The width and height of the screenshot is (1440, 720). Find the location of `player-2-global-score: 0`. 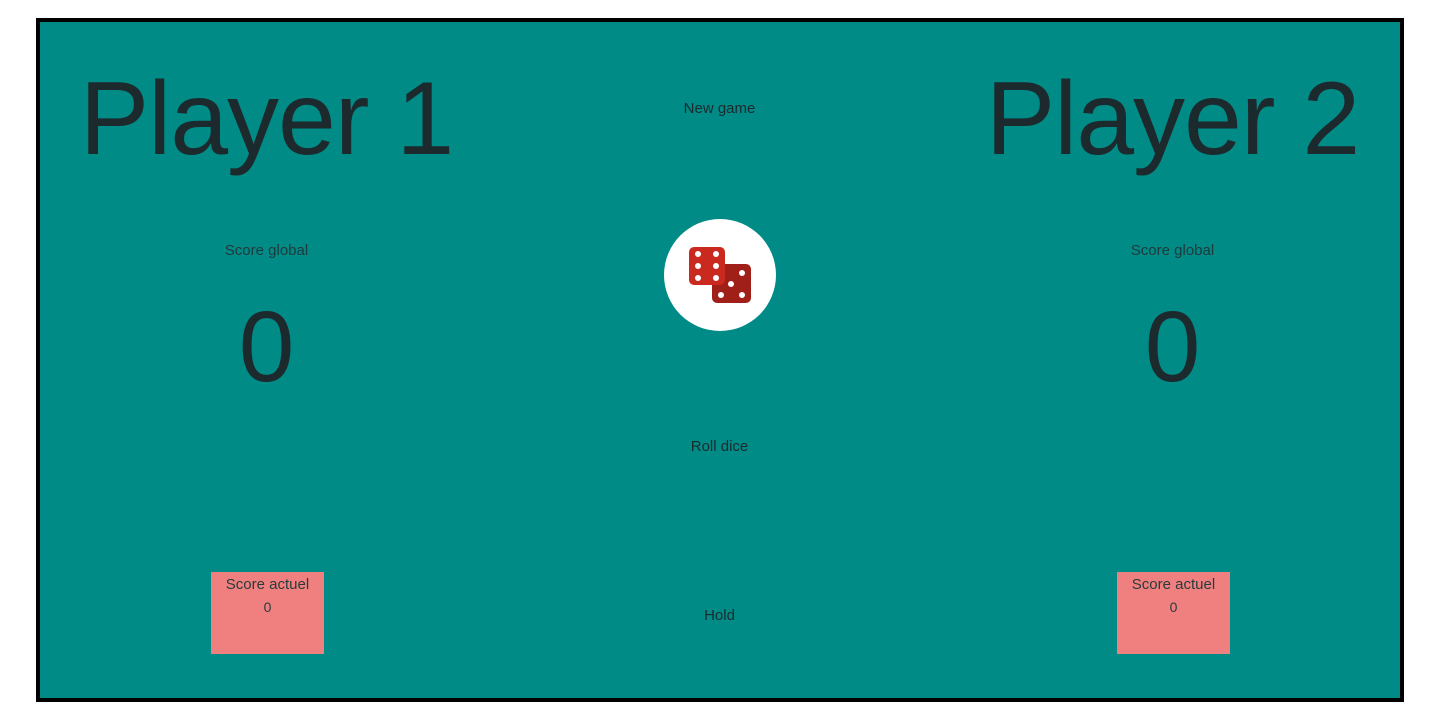

player-2-global-score: 0 is located at coordinates (1172, 347).